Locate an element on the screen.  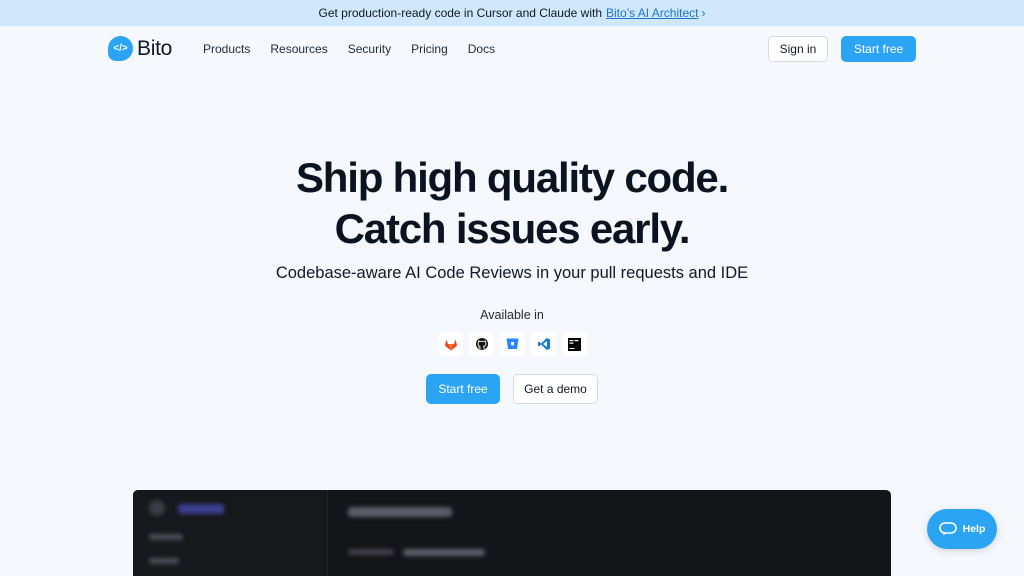
nav-item-docs: Docs is located at coordinates (481, 49).